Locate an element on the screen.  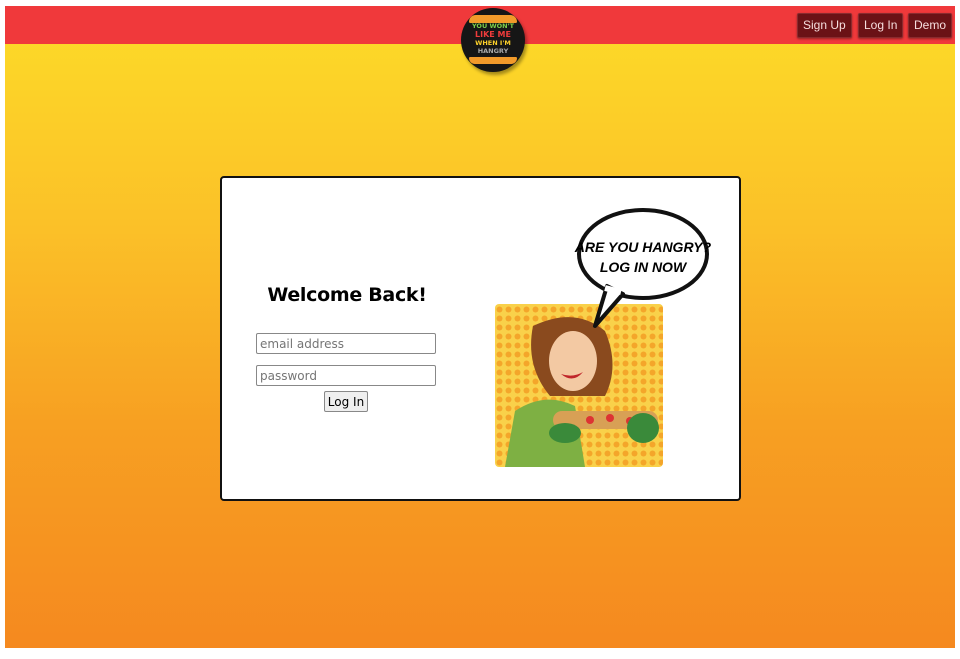
nav-sign-up-button: Sign Up is located at coordinates (824, 25).